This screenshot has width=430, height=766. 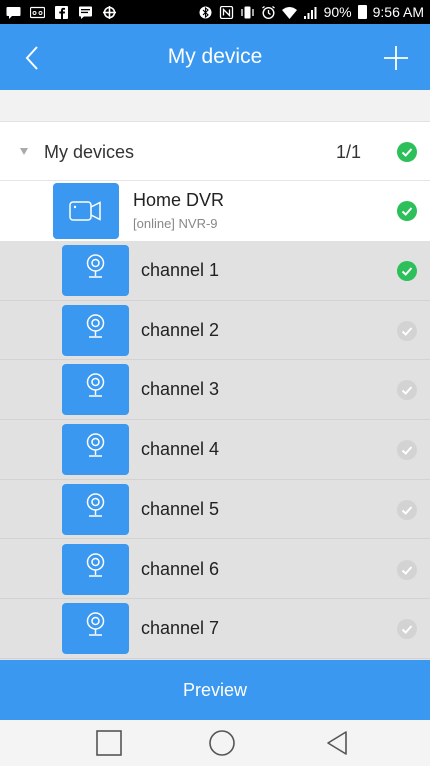 I want to click on preview-button: Preview, so click(x=215, y=690).